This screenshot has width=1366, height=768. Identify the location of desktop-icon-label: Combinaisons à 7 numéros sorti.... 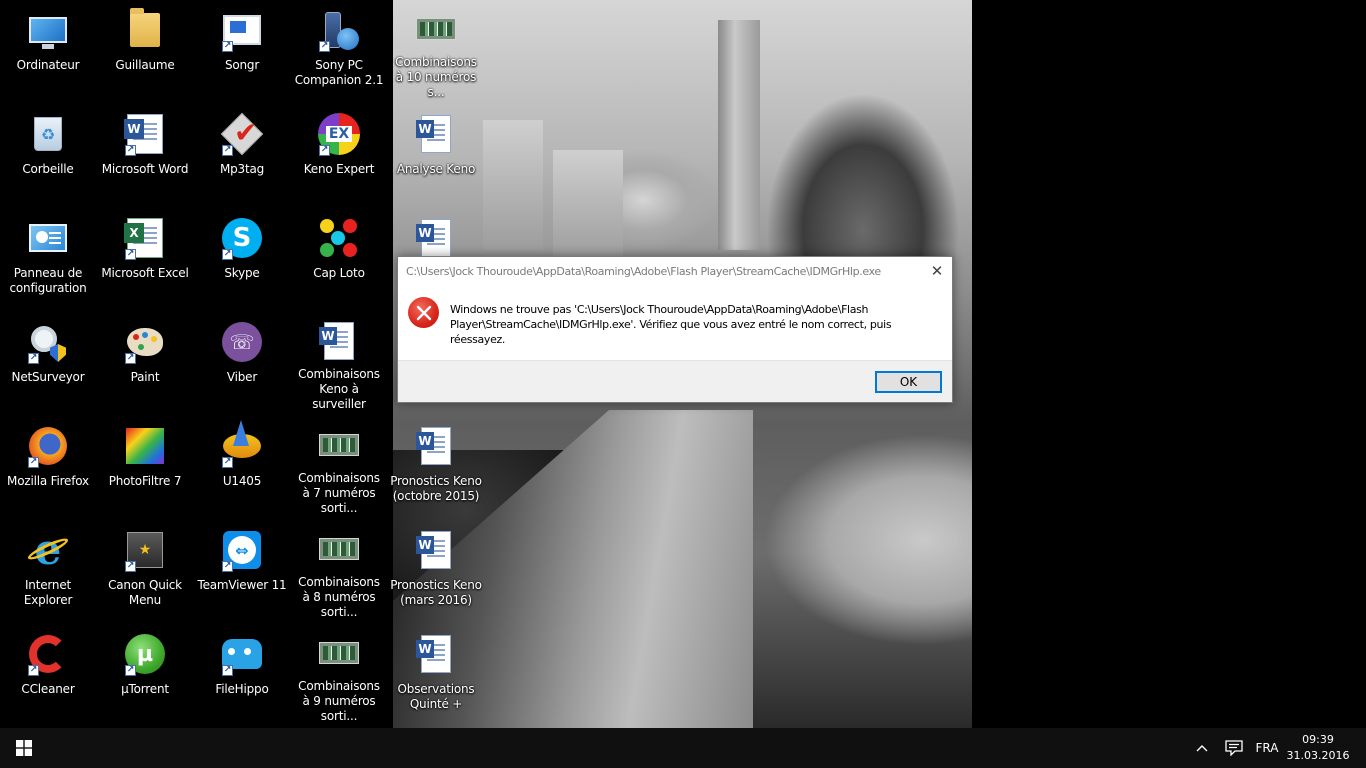
(339, 493).